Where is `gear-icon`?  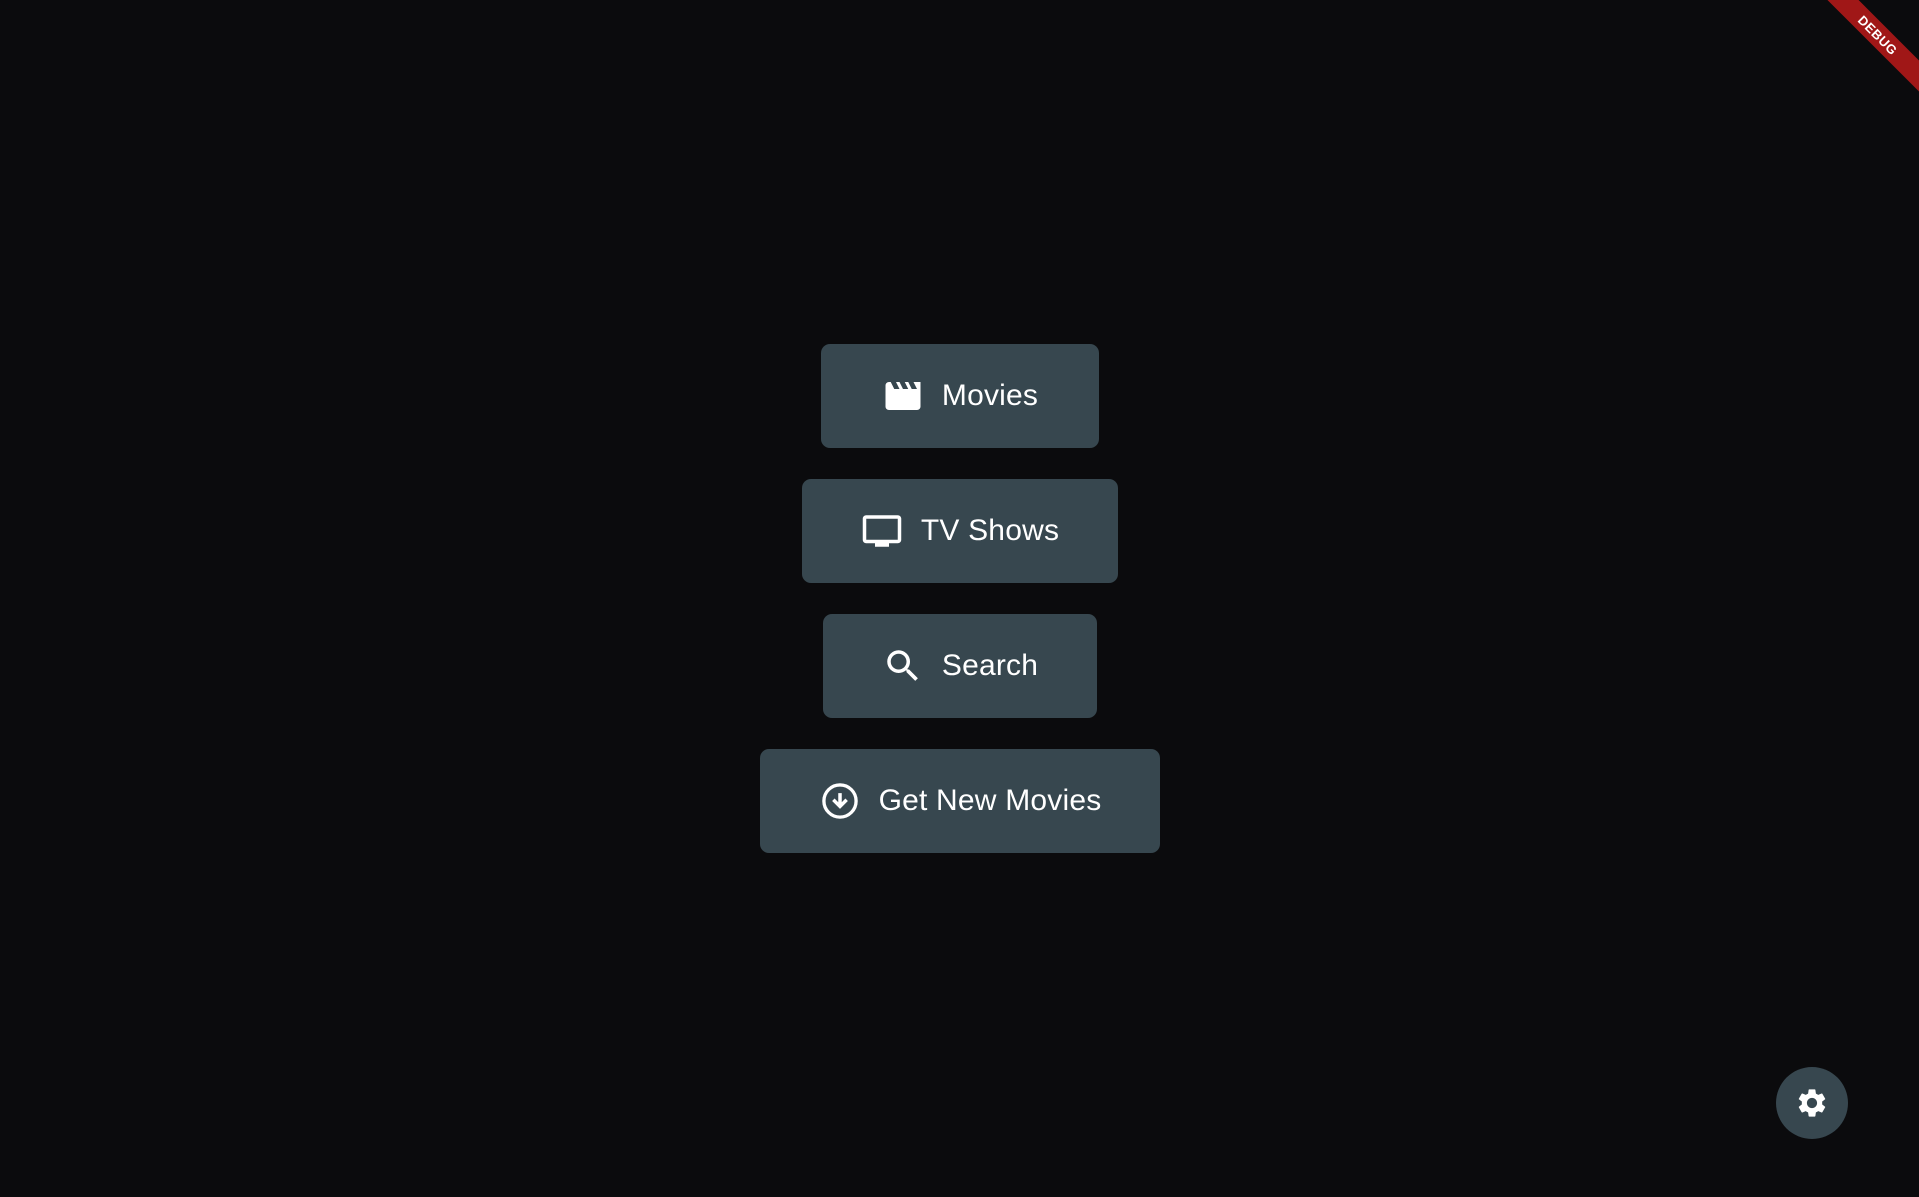
gear-icon is located at coordinates (1812, 1103).